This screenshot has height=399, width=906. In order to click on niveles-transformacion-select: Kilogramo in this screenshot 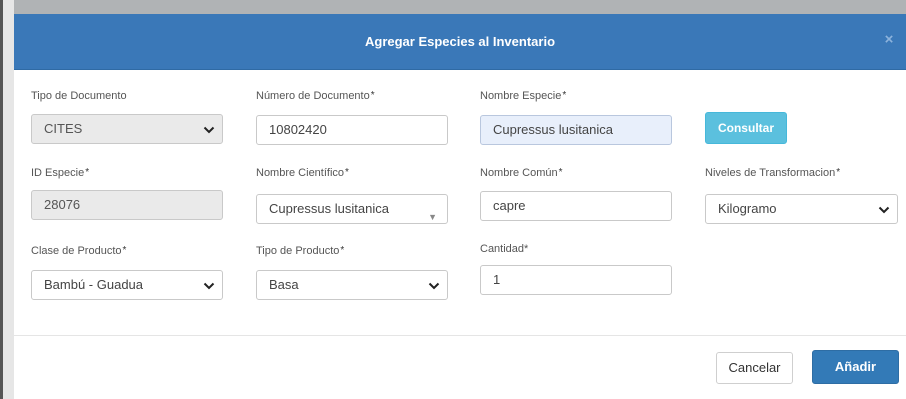, I will do `click(801, 209)`.